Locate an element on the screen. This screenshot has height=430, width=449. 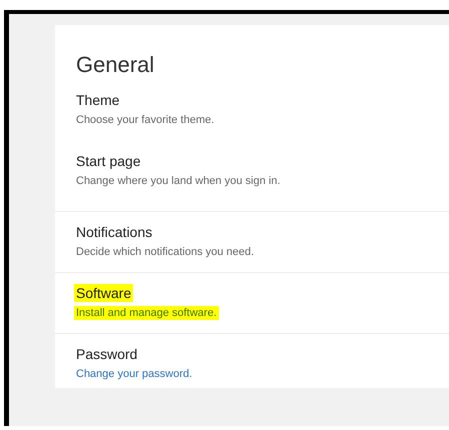
setting-description: Change where you land when you sign in. is located at coordinates (178, 181).